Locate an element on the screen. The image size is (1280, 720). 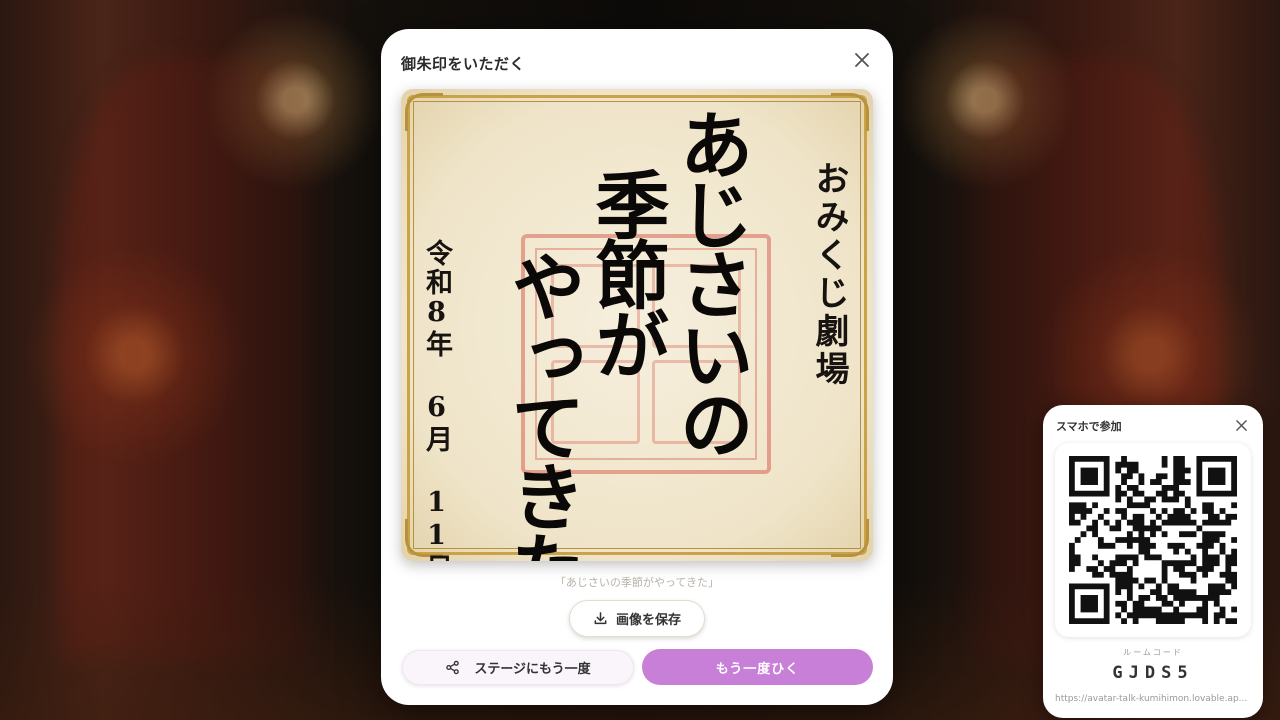
room-code: GJDS5 is located at coordinates (1153, 673).